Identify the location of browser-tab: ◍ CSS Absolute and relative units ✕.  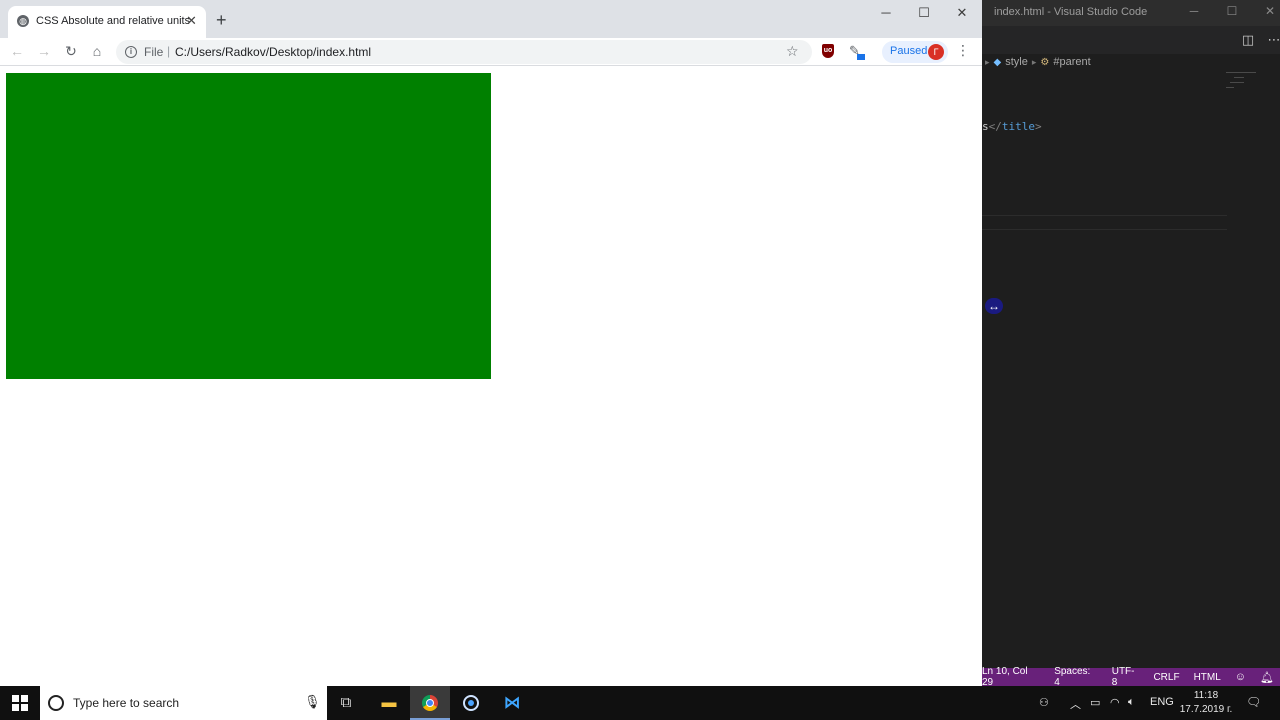
(107, 22).